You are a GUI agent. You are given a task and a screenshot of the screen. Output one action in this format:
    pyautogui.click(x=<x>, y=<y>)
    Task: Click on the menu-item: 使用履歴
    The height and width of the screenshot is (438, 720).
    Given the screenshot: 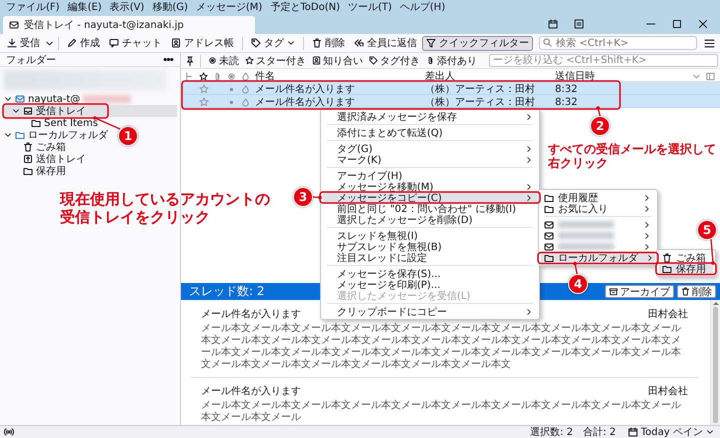 What is the action you would take?
    pyautogui.click(x=598, y=197)
    